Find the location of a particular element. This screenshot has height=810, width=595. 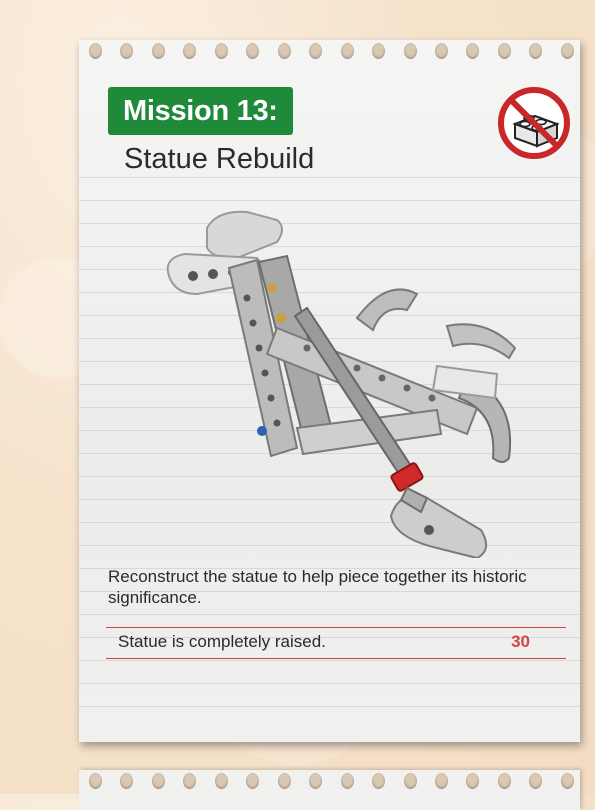

binder-holes-next is located at coordinates (331, 783).